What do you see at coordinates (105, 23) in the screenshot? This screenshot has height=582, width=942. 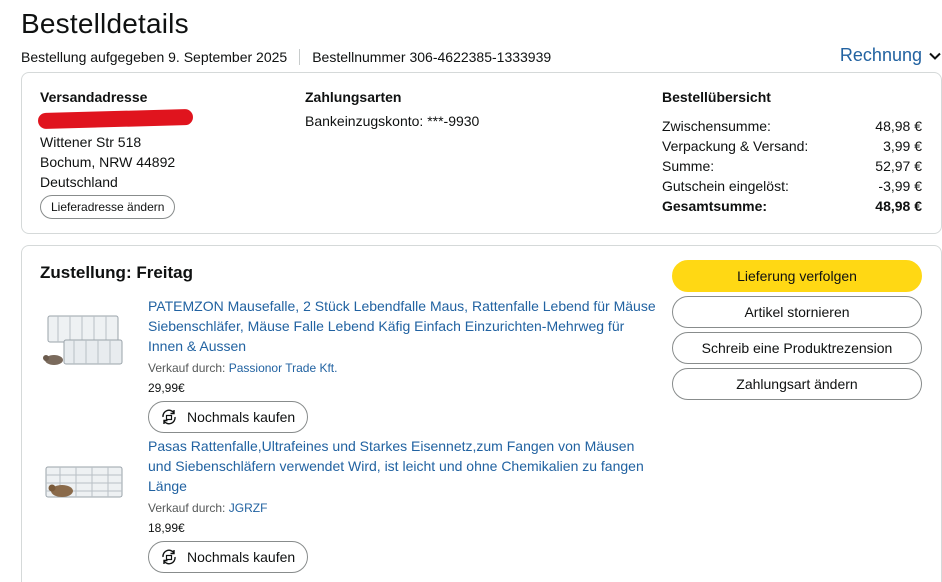 I see `page-title: Bestelldetails` at bounding box center [105, 23].